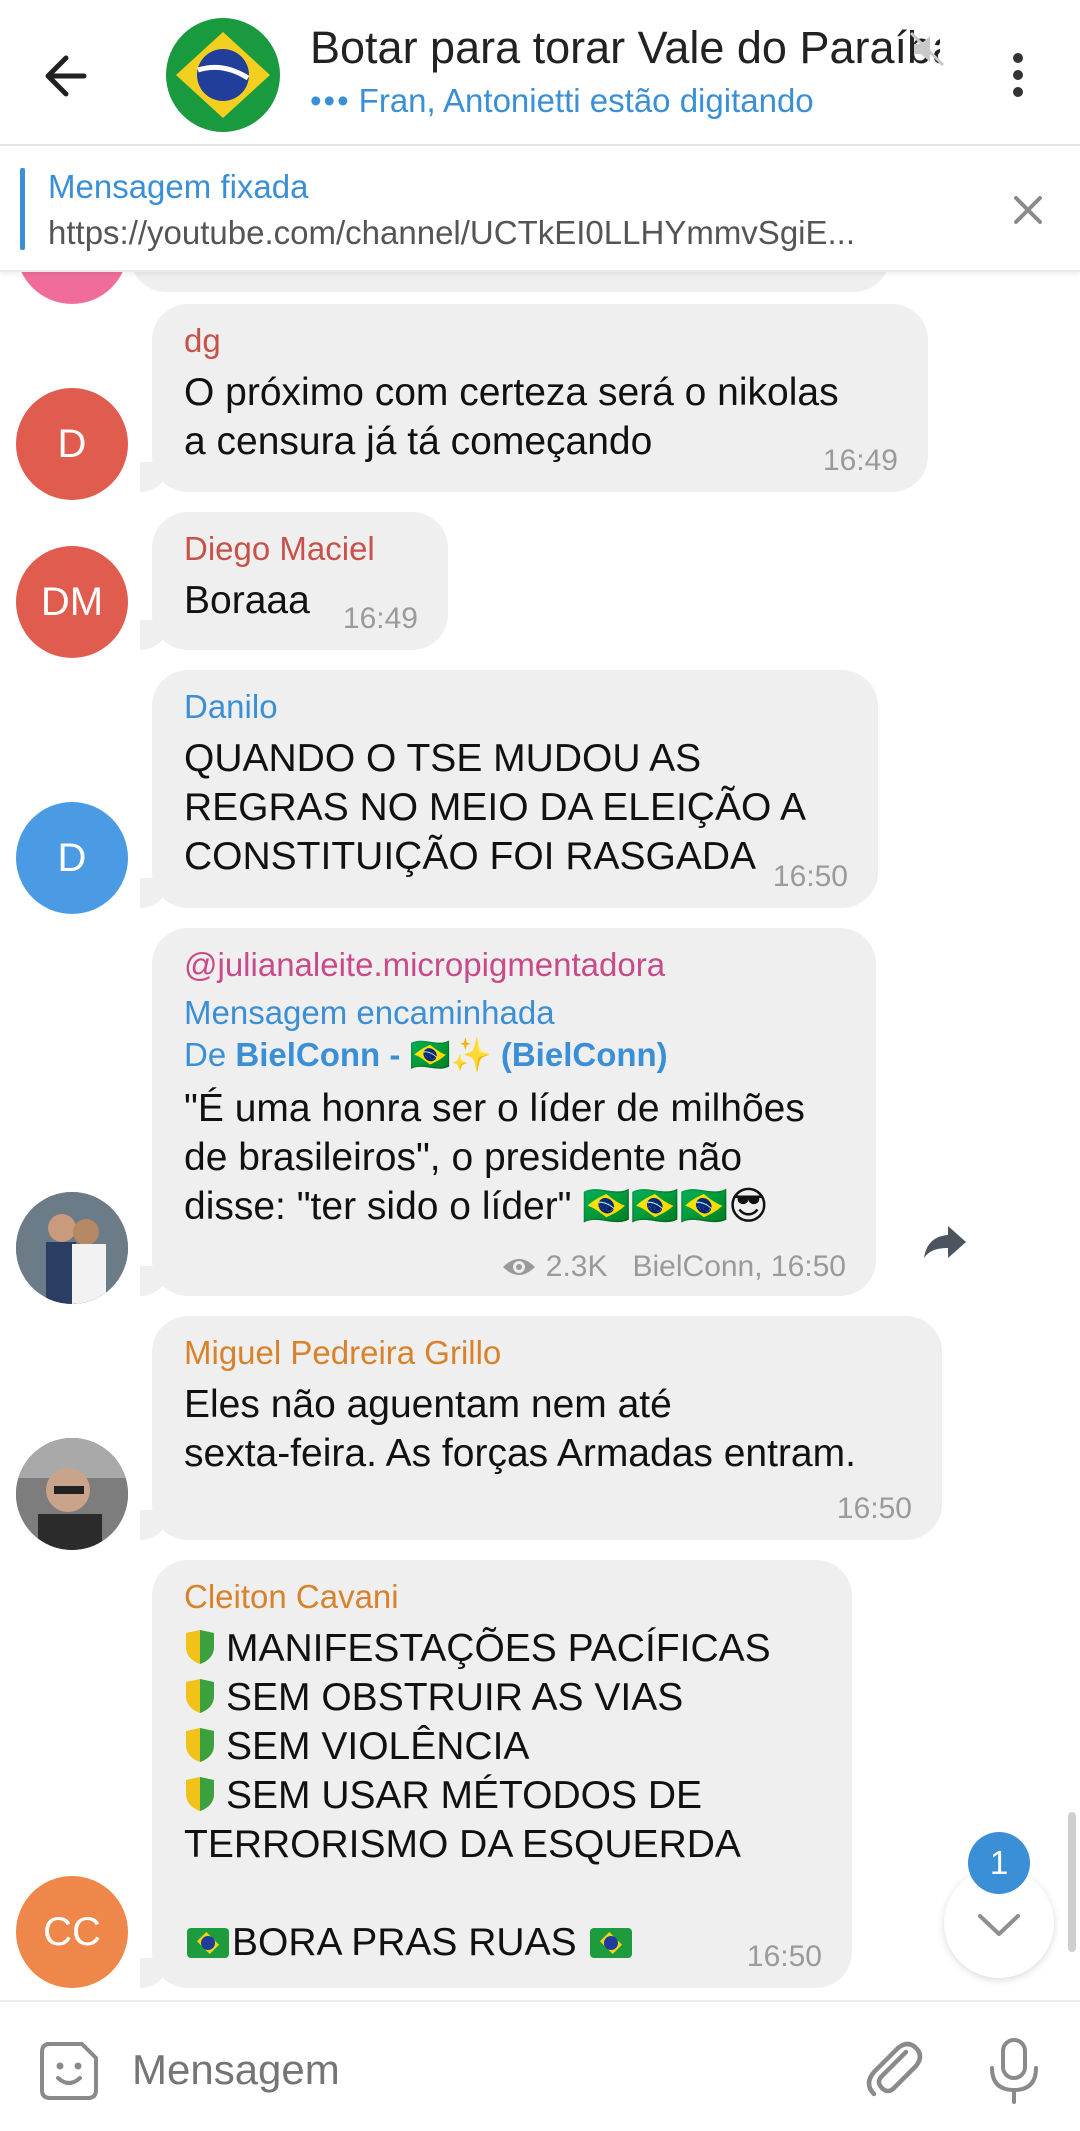  Describe the element at coordinates (510, 282) in the screenshot. I see `message-bubble-partial` at that location.